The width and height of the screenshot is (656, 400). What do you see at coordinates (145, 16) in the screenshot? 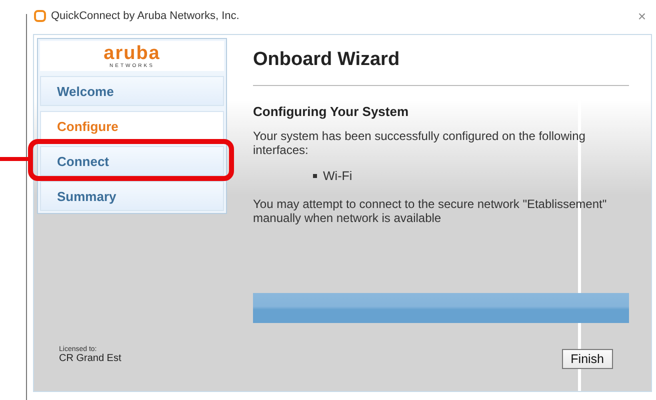
I see `window-title: QuickConnect by Aruba Networks, Inc.` at bounding box center [145, 16].